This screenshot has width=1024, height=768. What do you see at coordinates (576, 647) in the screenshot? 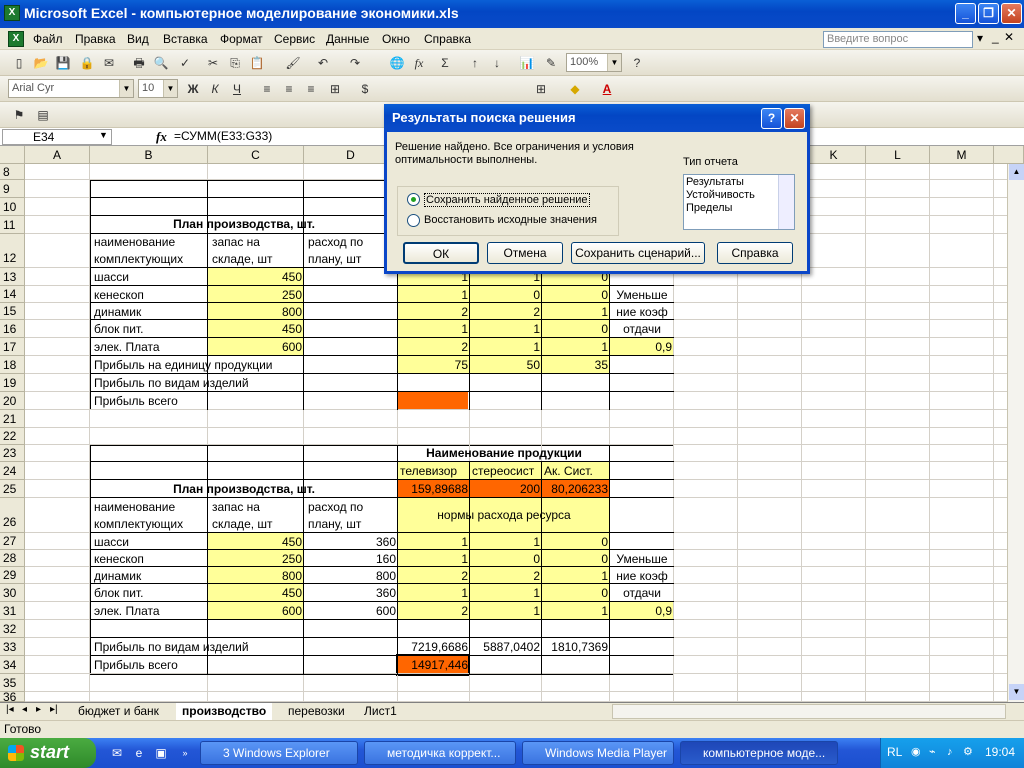
I see `r33-g: 1810,7369` at bounding box center [576, 647].